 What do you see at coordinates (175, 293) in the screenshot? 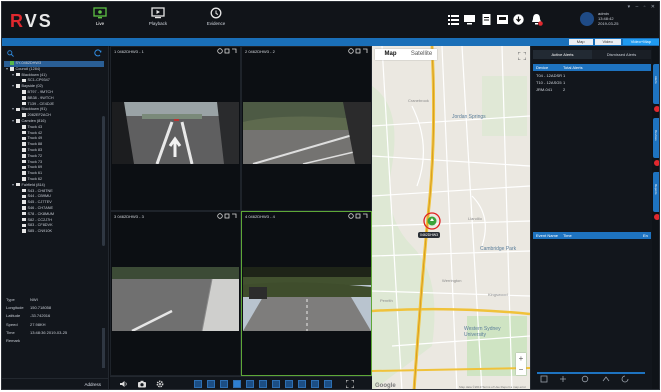
I see `video-pane-3: 3 0462DHW3 - 3` at bounding box center [175, 293].